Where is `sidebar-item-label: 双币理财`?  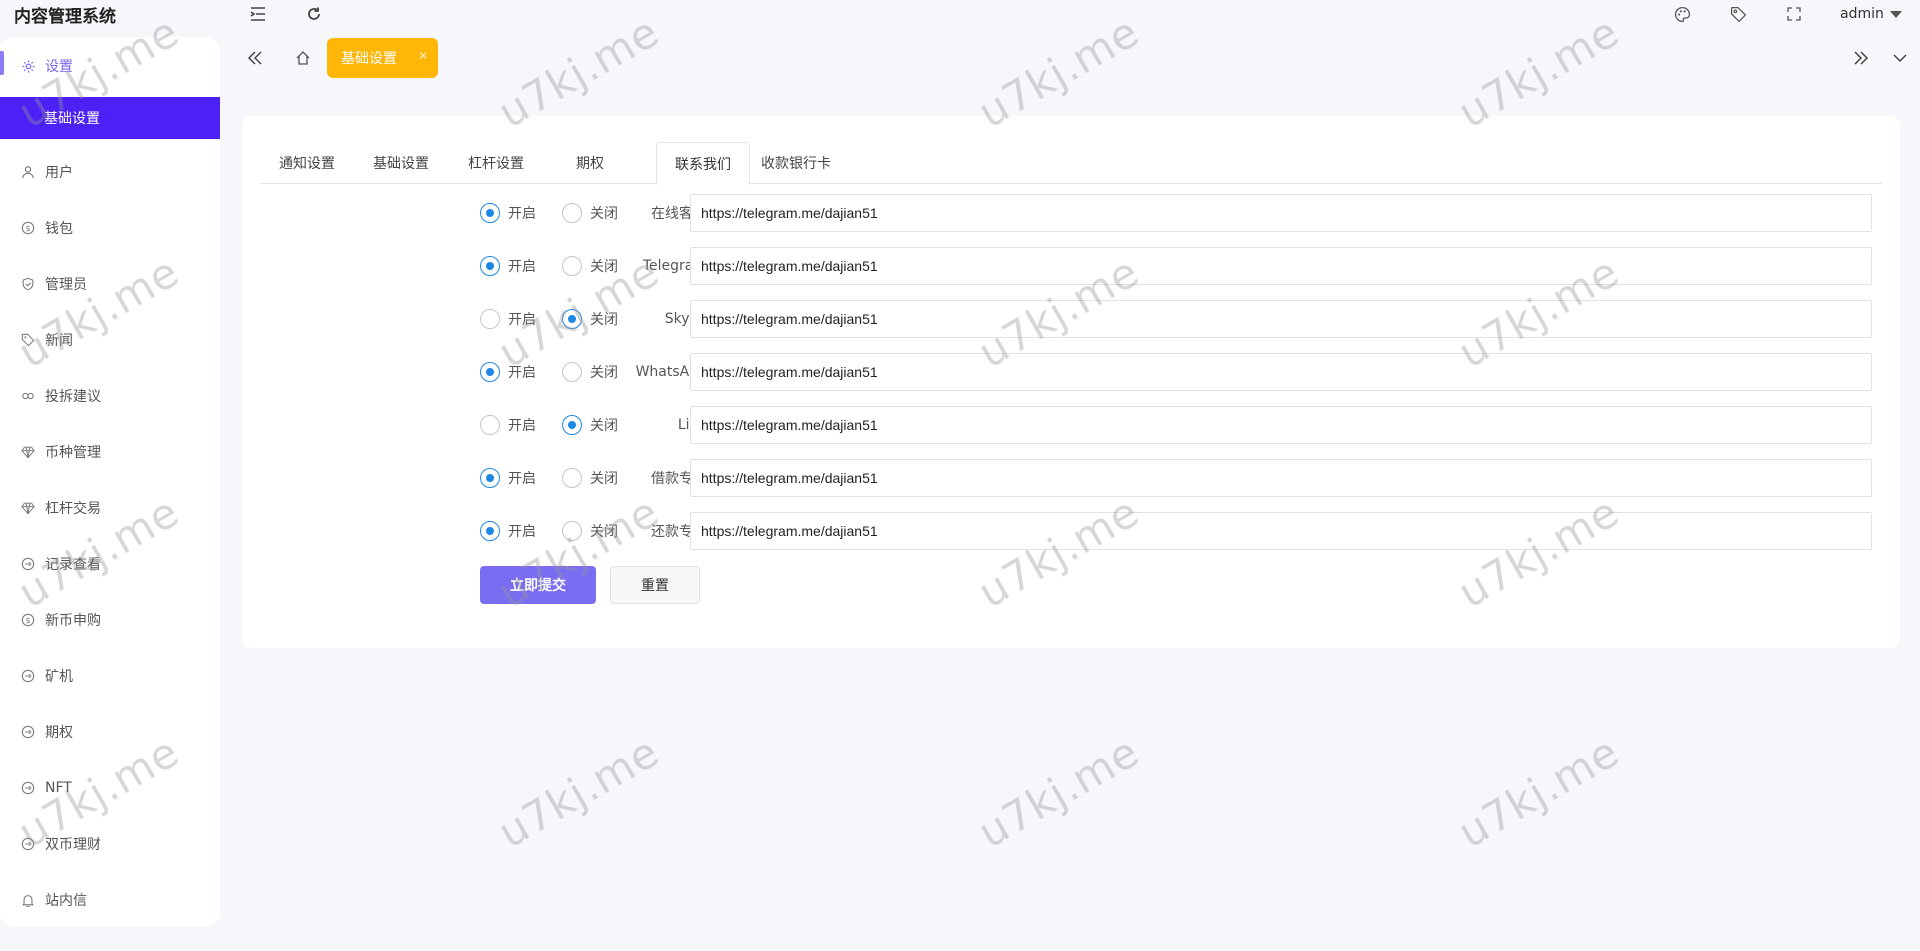
sidebar-item-label: 双币理财 is located at coordinates (73, 845).